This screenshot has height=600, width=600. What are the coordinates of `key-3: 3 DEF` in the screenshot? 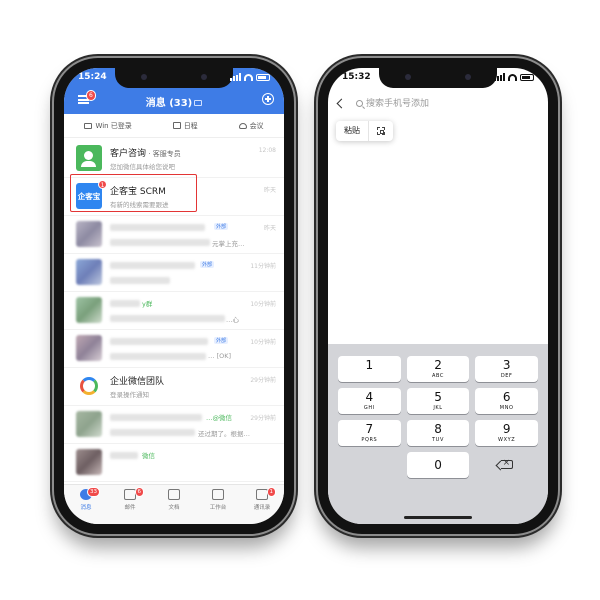 It's located at (507, 369).